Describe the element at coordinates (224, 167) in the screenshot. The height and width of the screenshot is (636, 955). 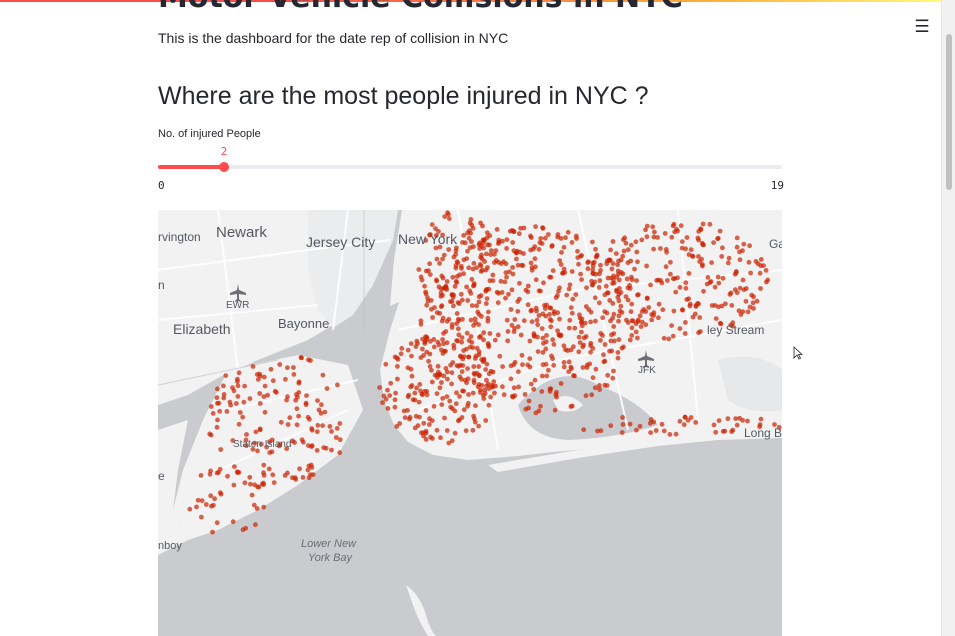
I see `slider-handle` at that location.